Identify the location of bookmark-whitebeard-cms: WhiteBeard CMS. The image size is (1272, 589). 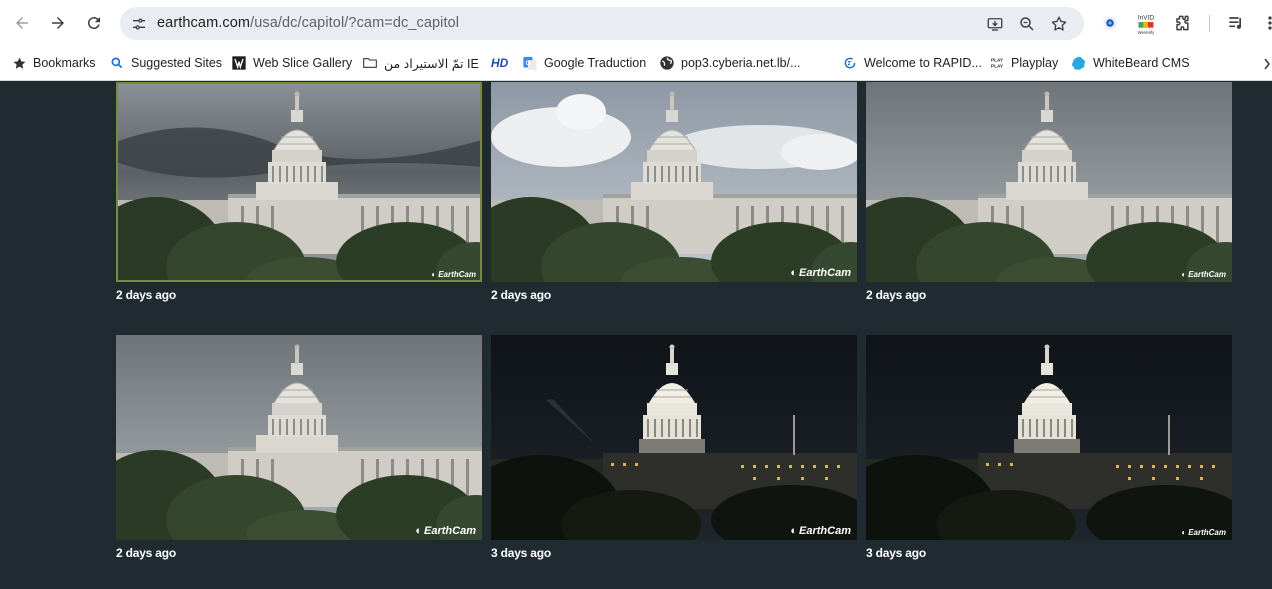
(1130, 63).